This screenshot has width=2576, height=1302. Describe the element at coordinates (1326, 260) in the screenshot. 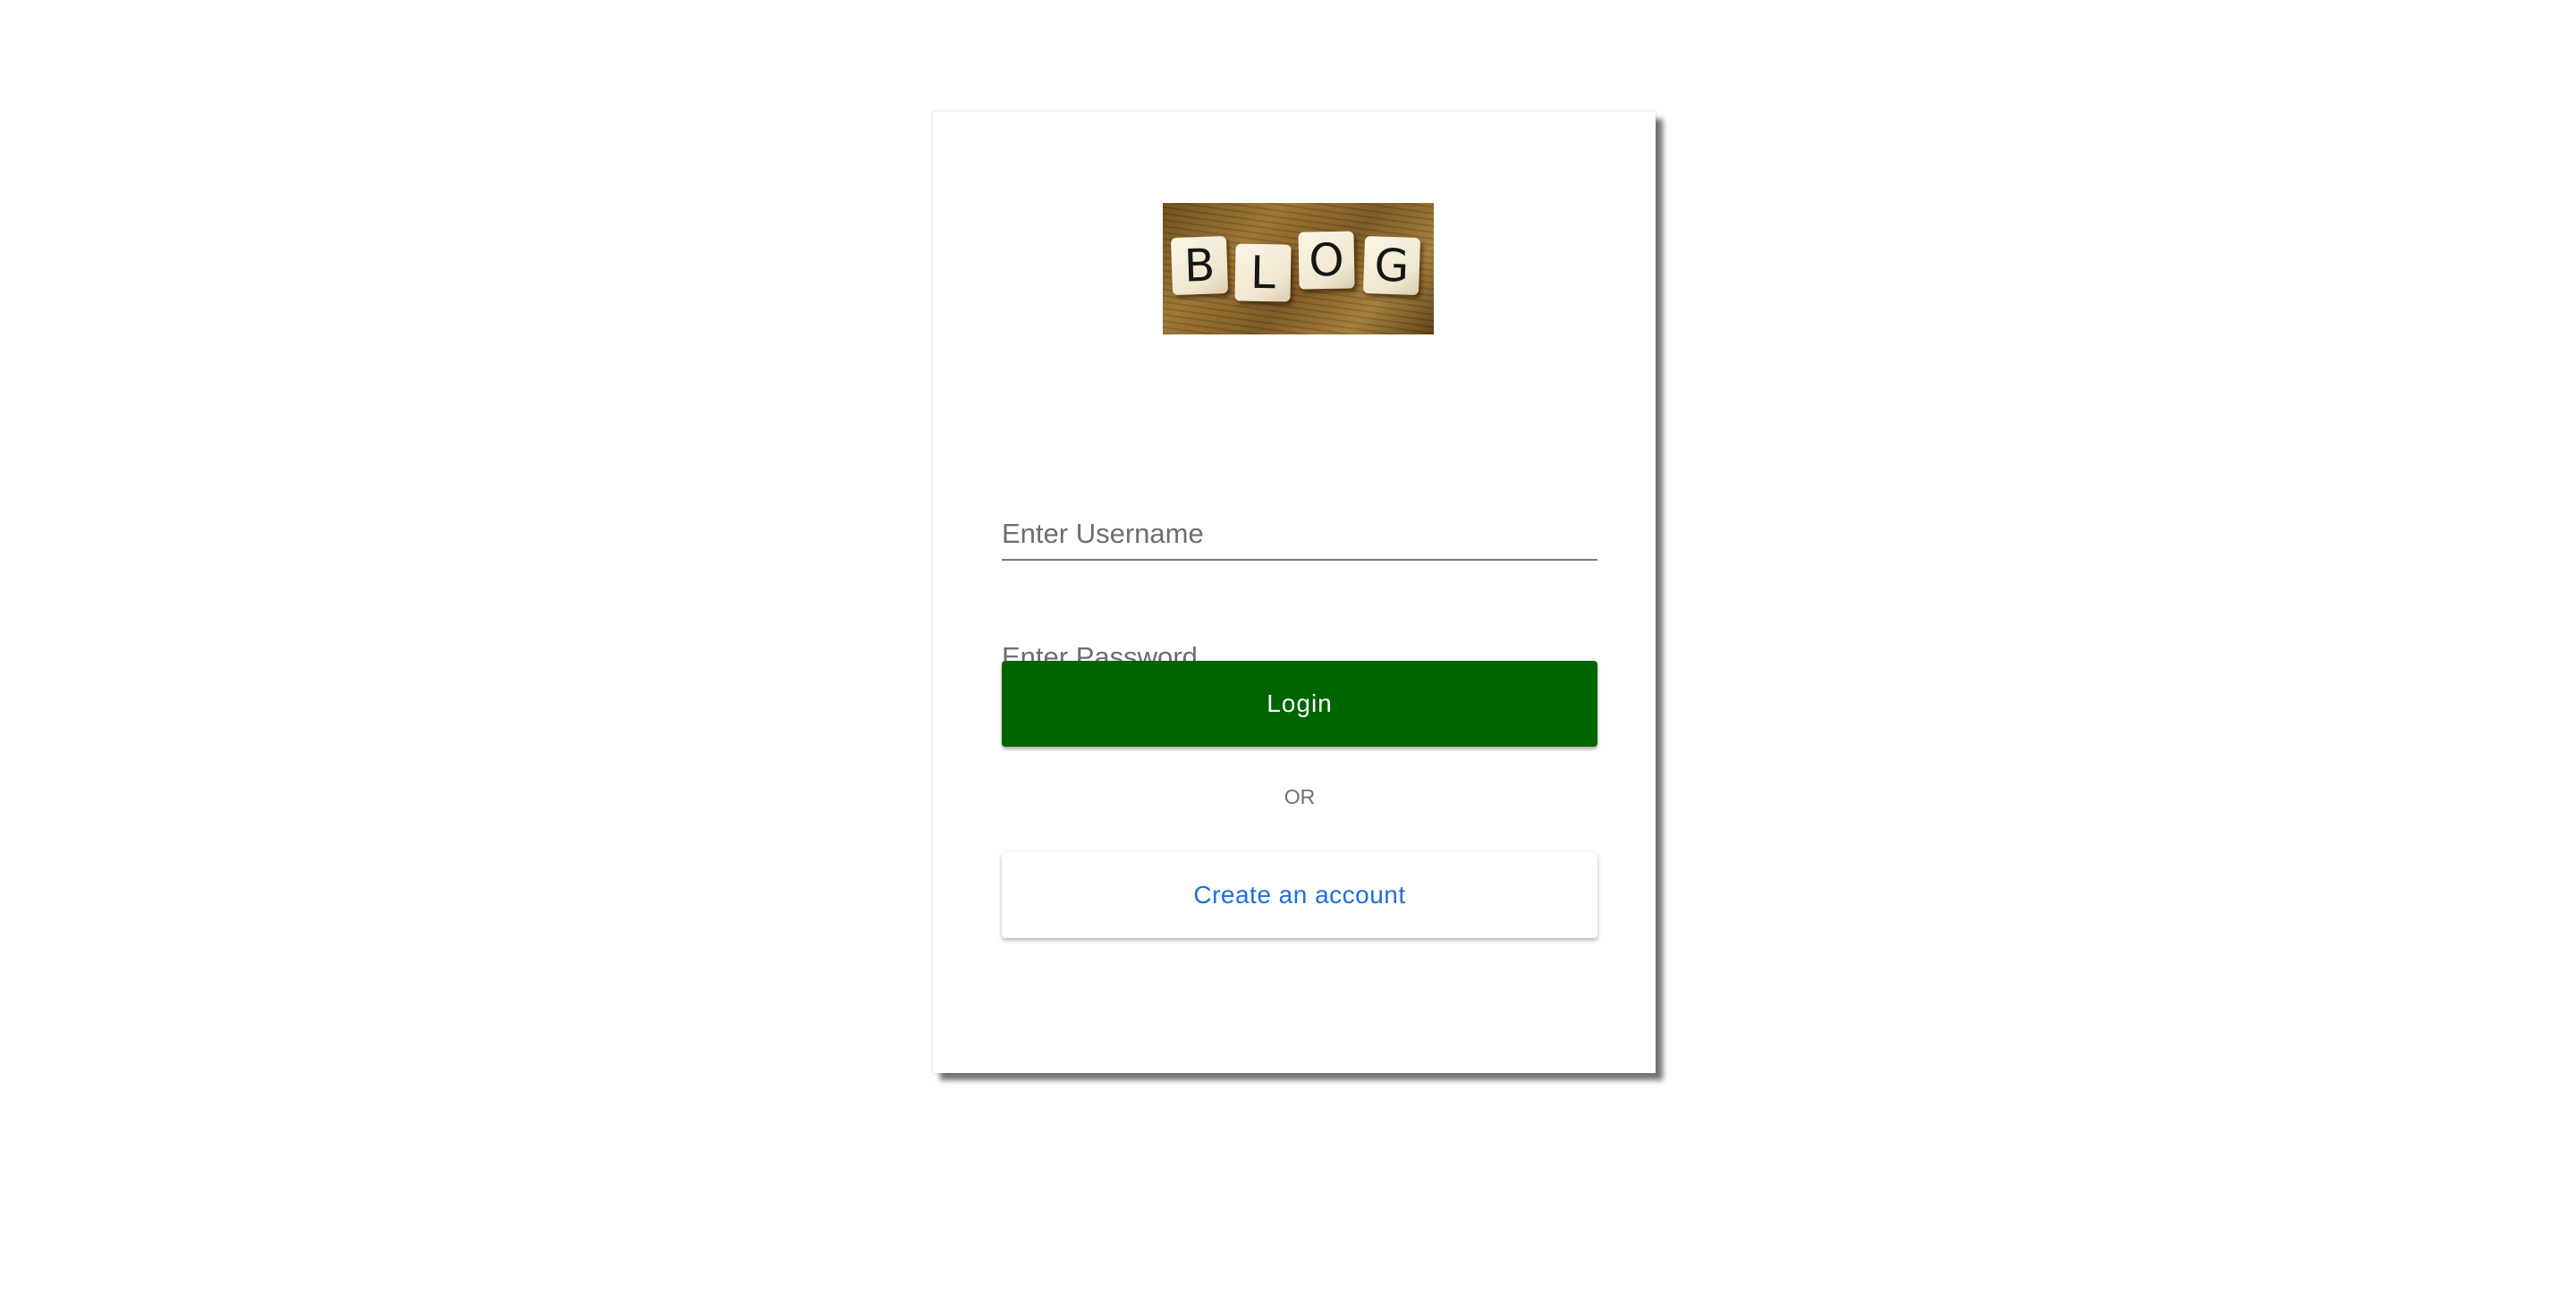

I see `logo-tile-o: O` at that location.